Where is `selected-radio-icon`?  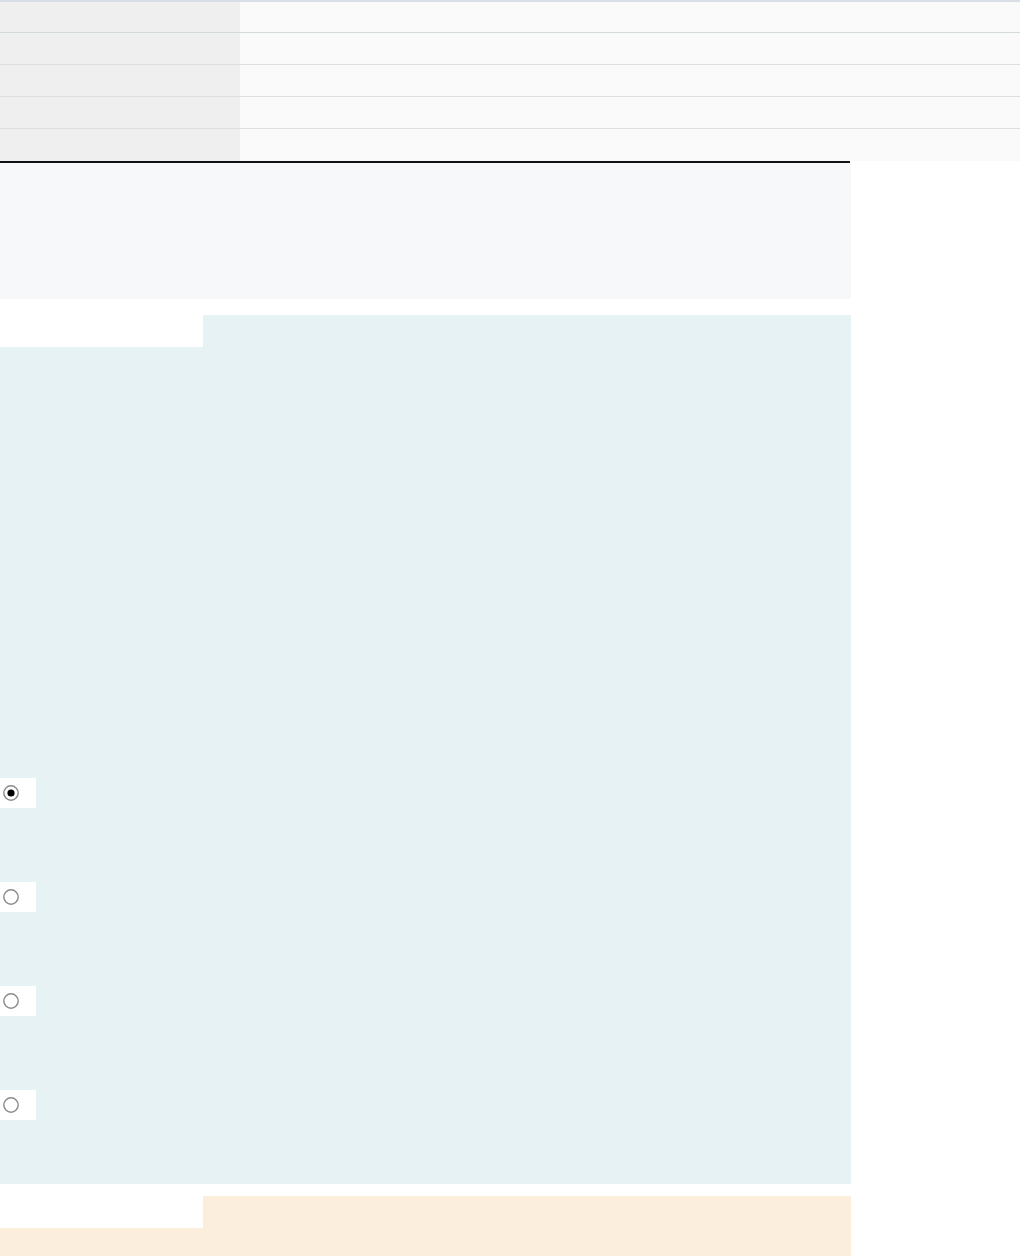
selected-radio-icon is located at coordinates (11, 793).